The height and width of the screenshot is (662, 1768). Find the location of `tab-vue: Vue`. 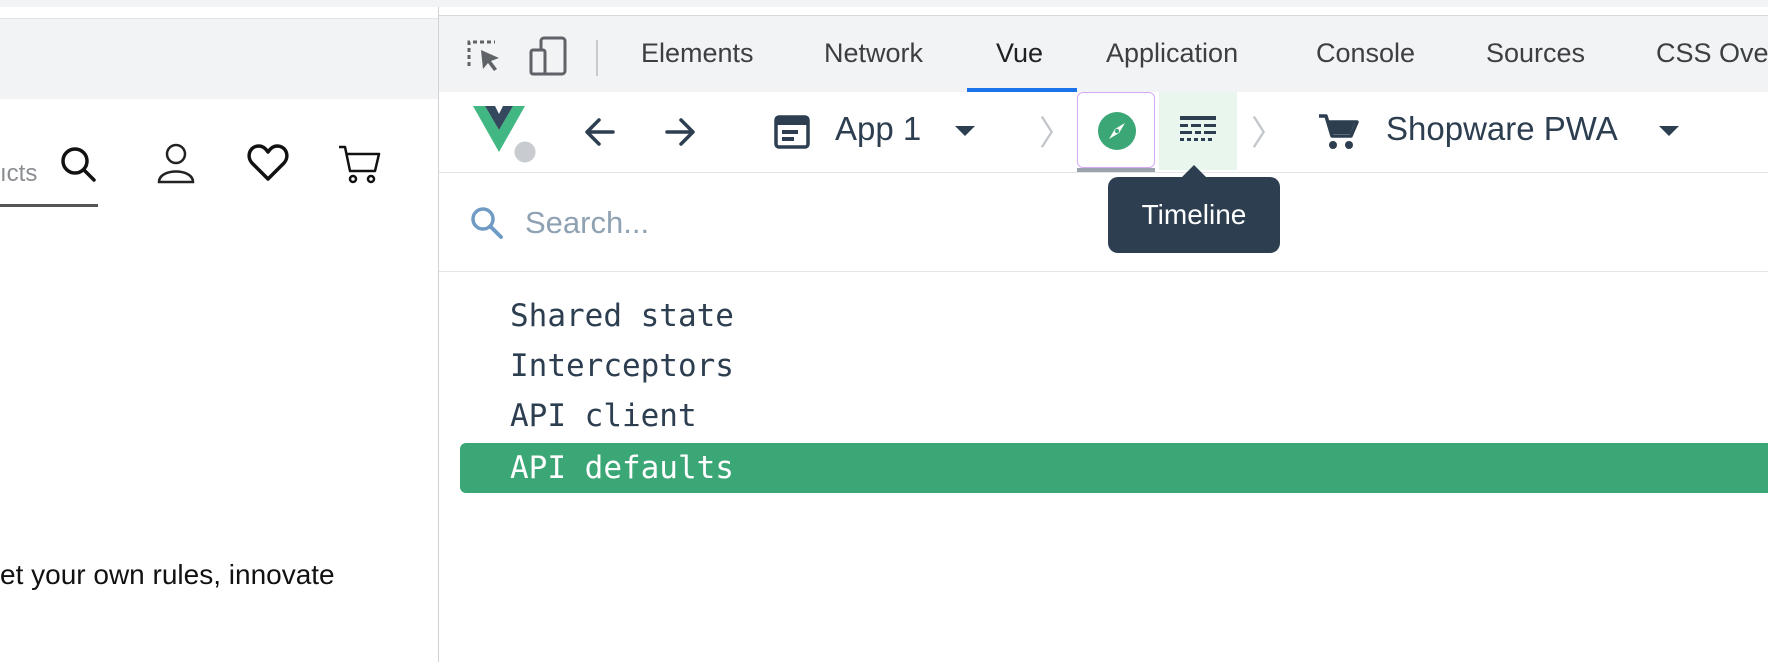

tab-vue: Vue is located at coordinates (1019, 53).